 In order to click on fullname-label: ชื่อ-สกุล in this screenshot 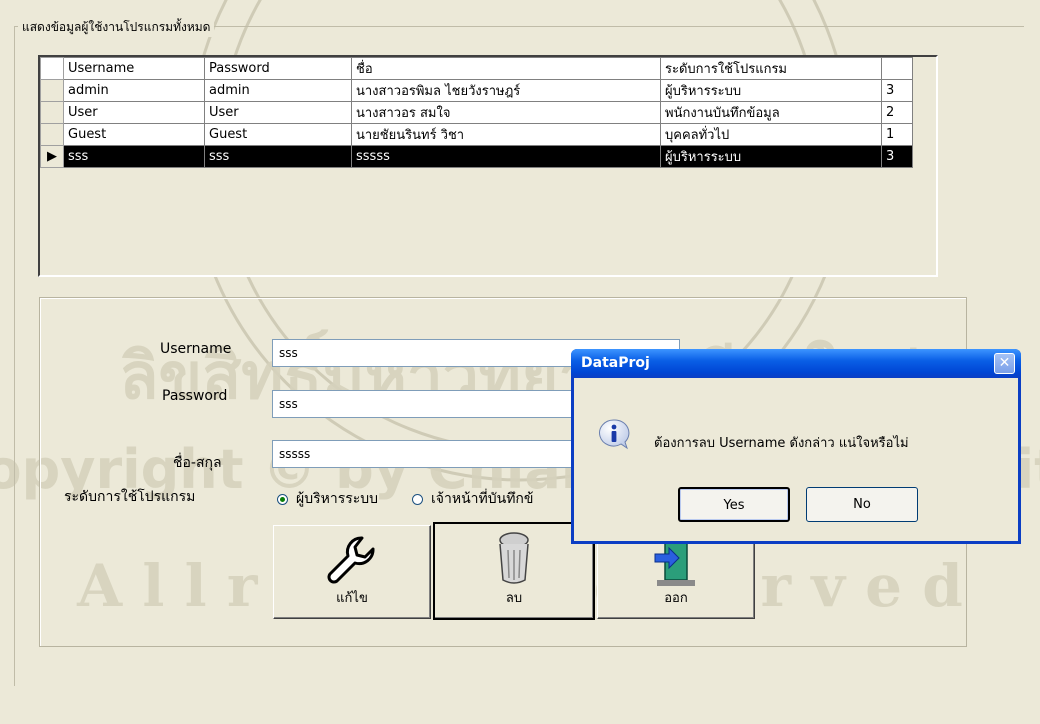, I will do `click(197, 463)`.